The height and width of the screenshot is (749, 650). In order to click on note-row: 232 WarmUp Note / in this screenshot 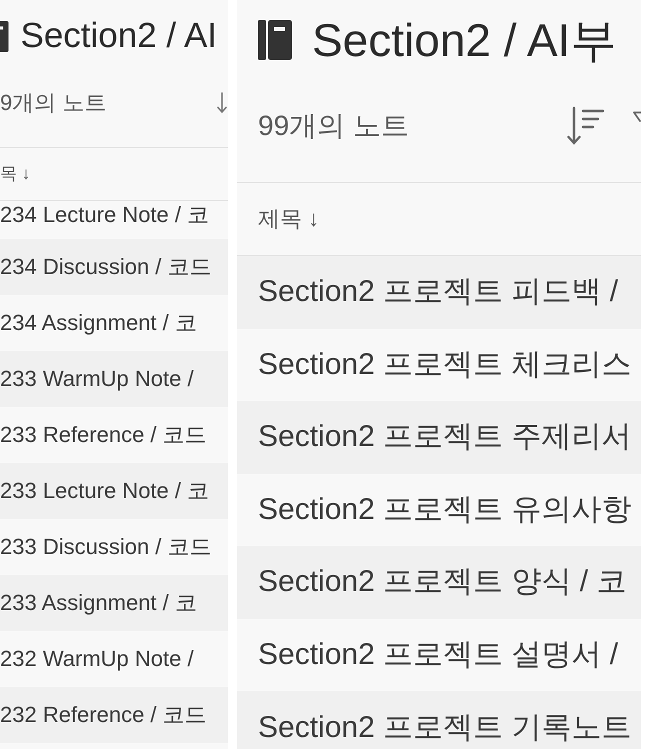, I will do `click(114, 659)`.